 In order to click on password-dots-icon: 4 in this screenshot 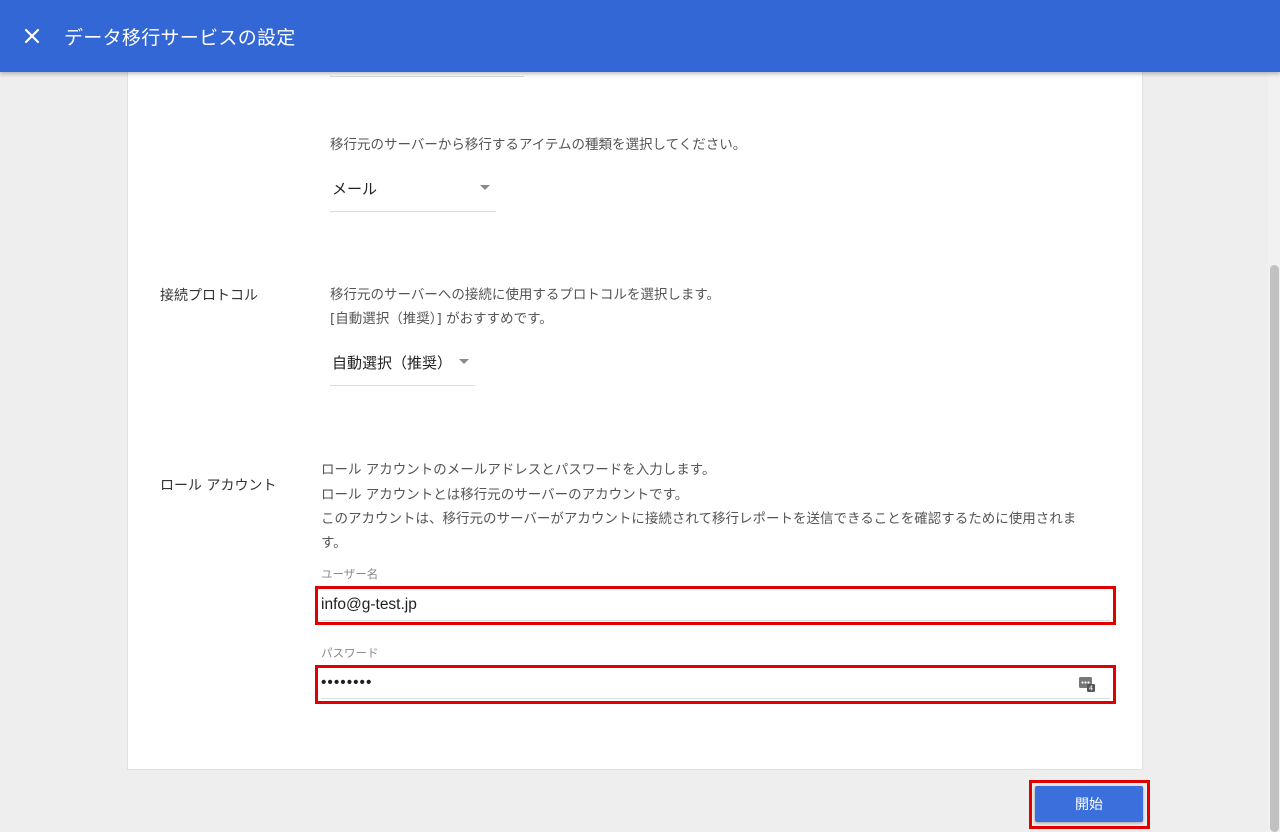, I will do `click(1087, 684)`.